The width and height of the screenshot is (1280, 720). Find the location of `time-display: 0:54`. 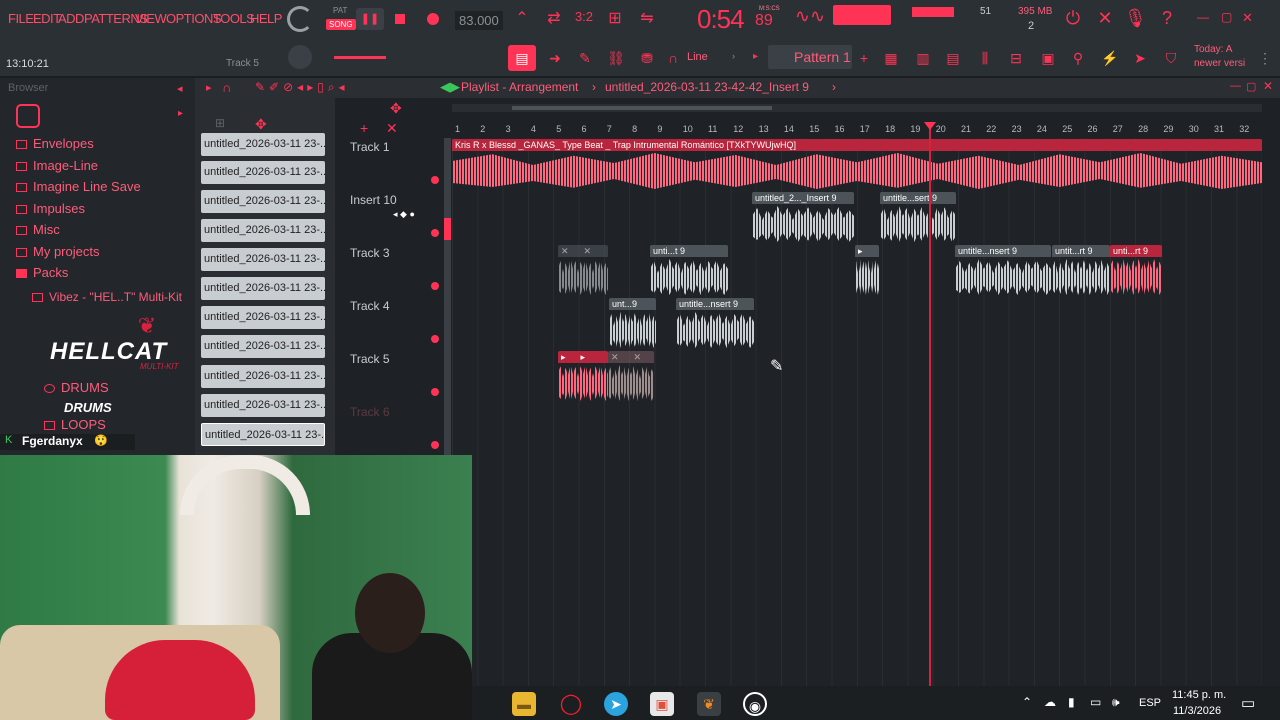

time-display: 0:54 is located at coordinates (721, 19).